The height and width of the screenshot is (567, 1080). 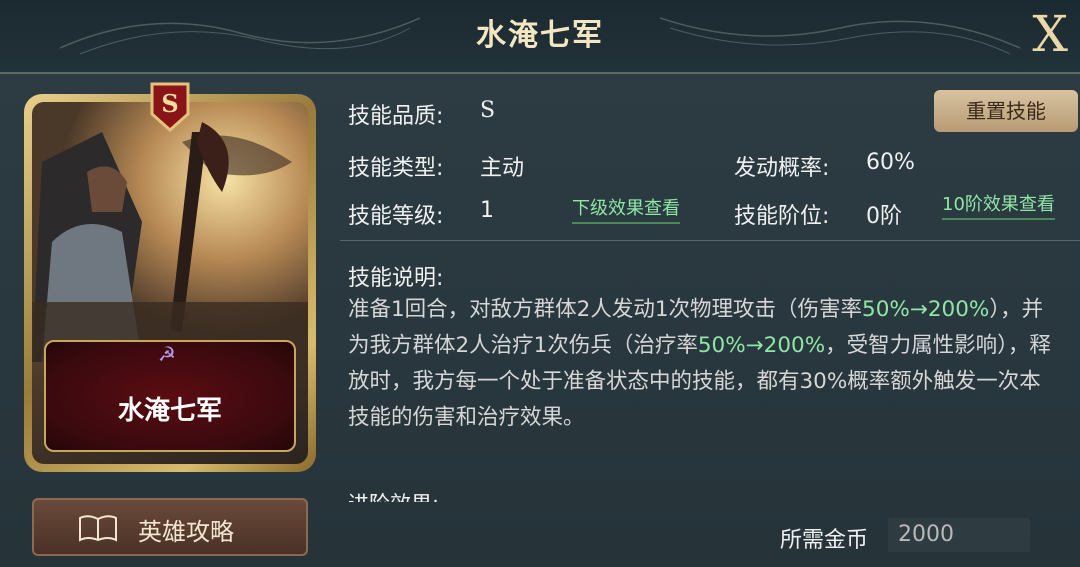 What do you see at coordinates (186, 532) in the screenshot?
I see `hero-guide-label: 英雄攻略` at bounding box center [186, 532].